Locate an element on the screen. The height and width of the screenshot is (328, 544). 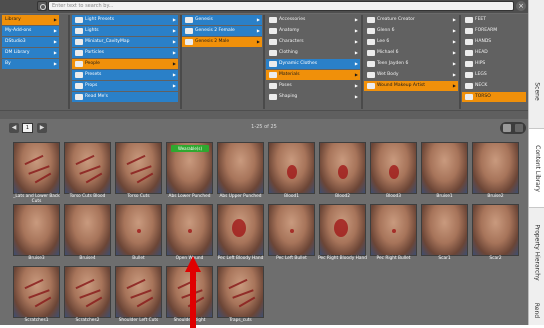
asset-tile: Traps_cuts is located at coordinates (240, 295).